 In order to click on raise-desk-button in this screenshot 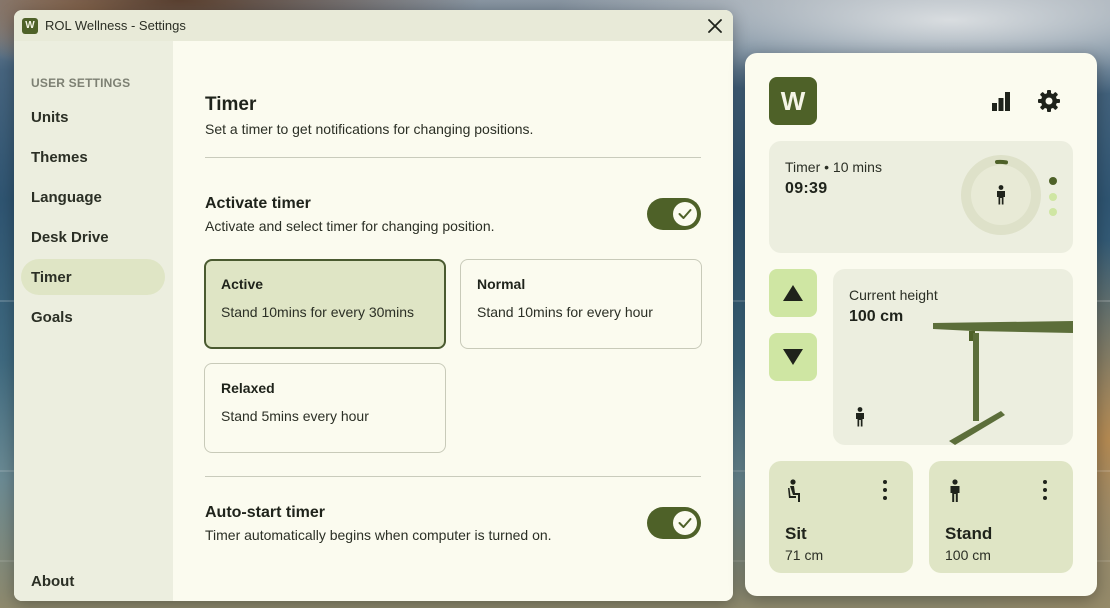, I will do `click(793, 293)`.